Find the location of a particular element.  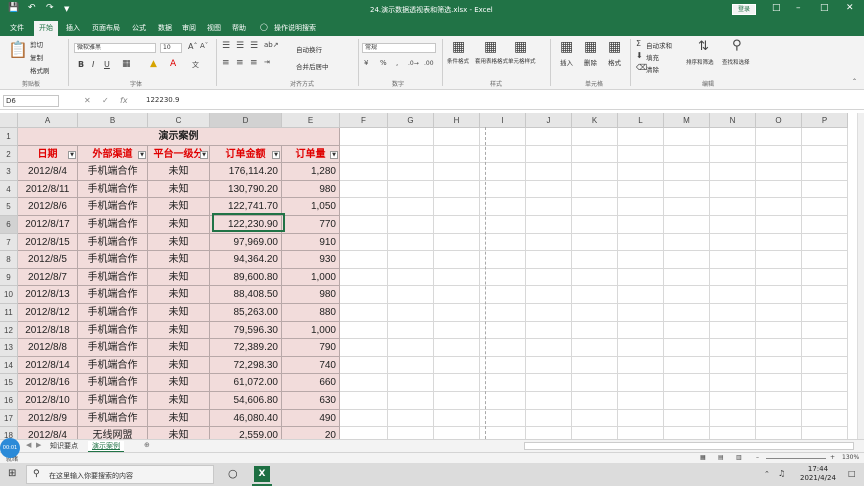

filter-dropdown-icon: ▼ is located at coordinates (276, 154).